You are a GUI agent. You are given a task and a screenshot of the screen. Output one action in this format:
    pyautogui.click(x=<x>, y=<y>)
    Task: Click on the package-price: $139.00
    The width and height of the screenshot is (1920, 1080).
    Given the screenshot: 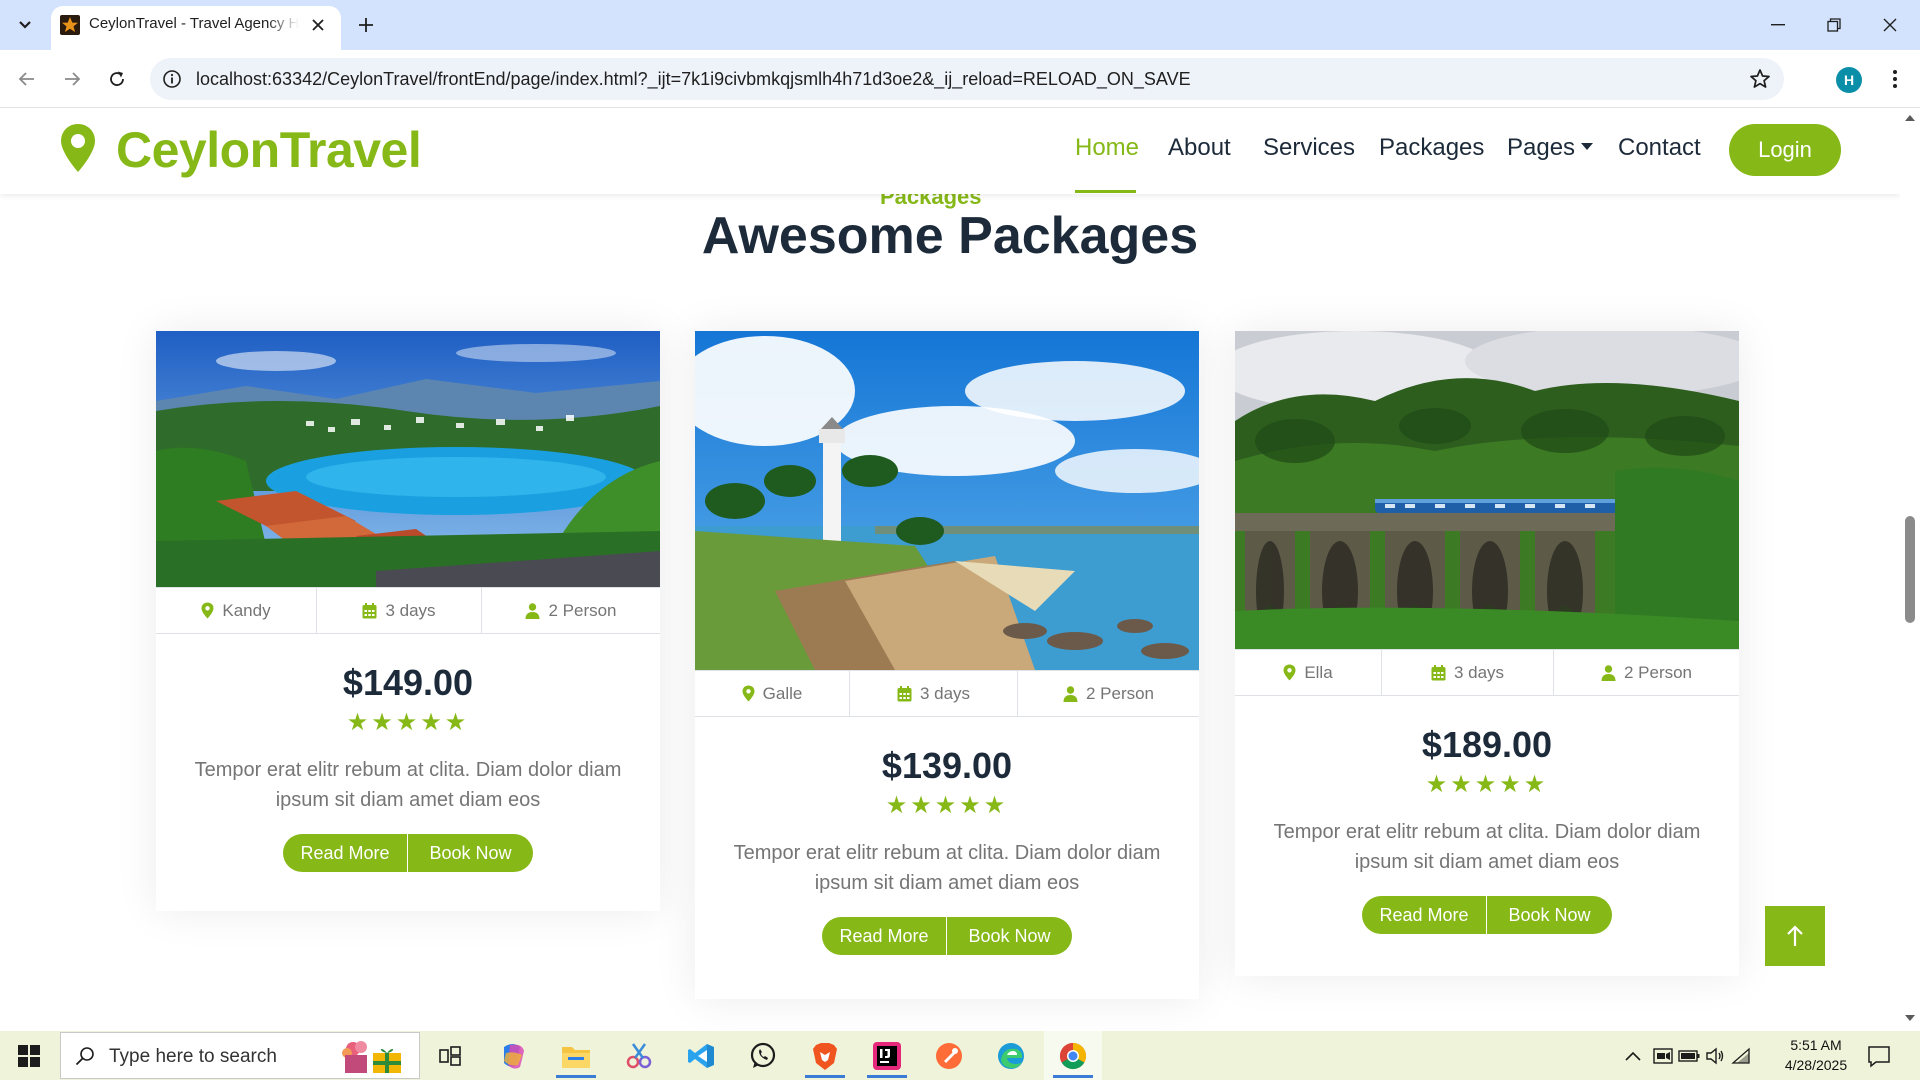 What is the action you would take?
    pyautogui.click(x=947, y=765)
    